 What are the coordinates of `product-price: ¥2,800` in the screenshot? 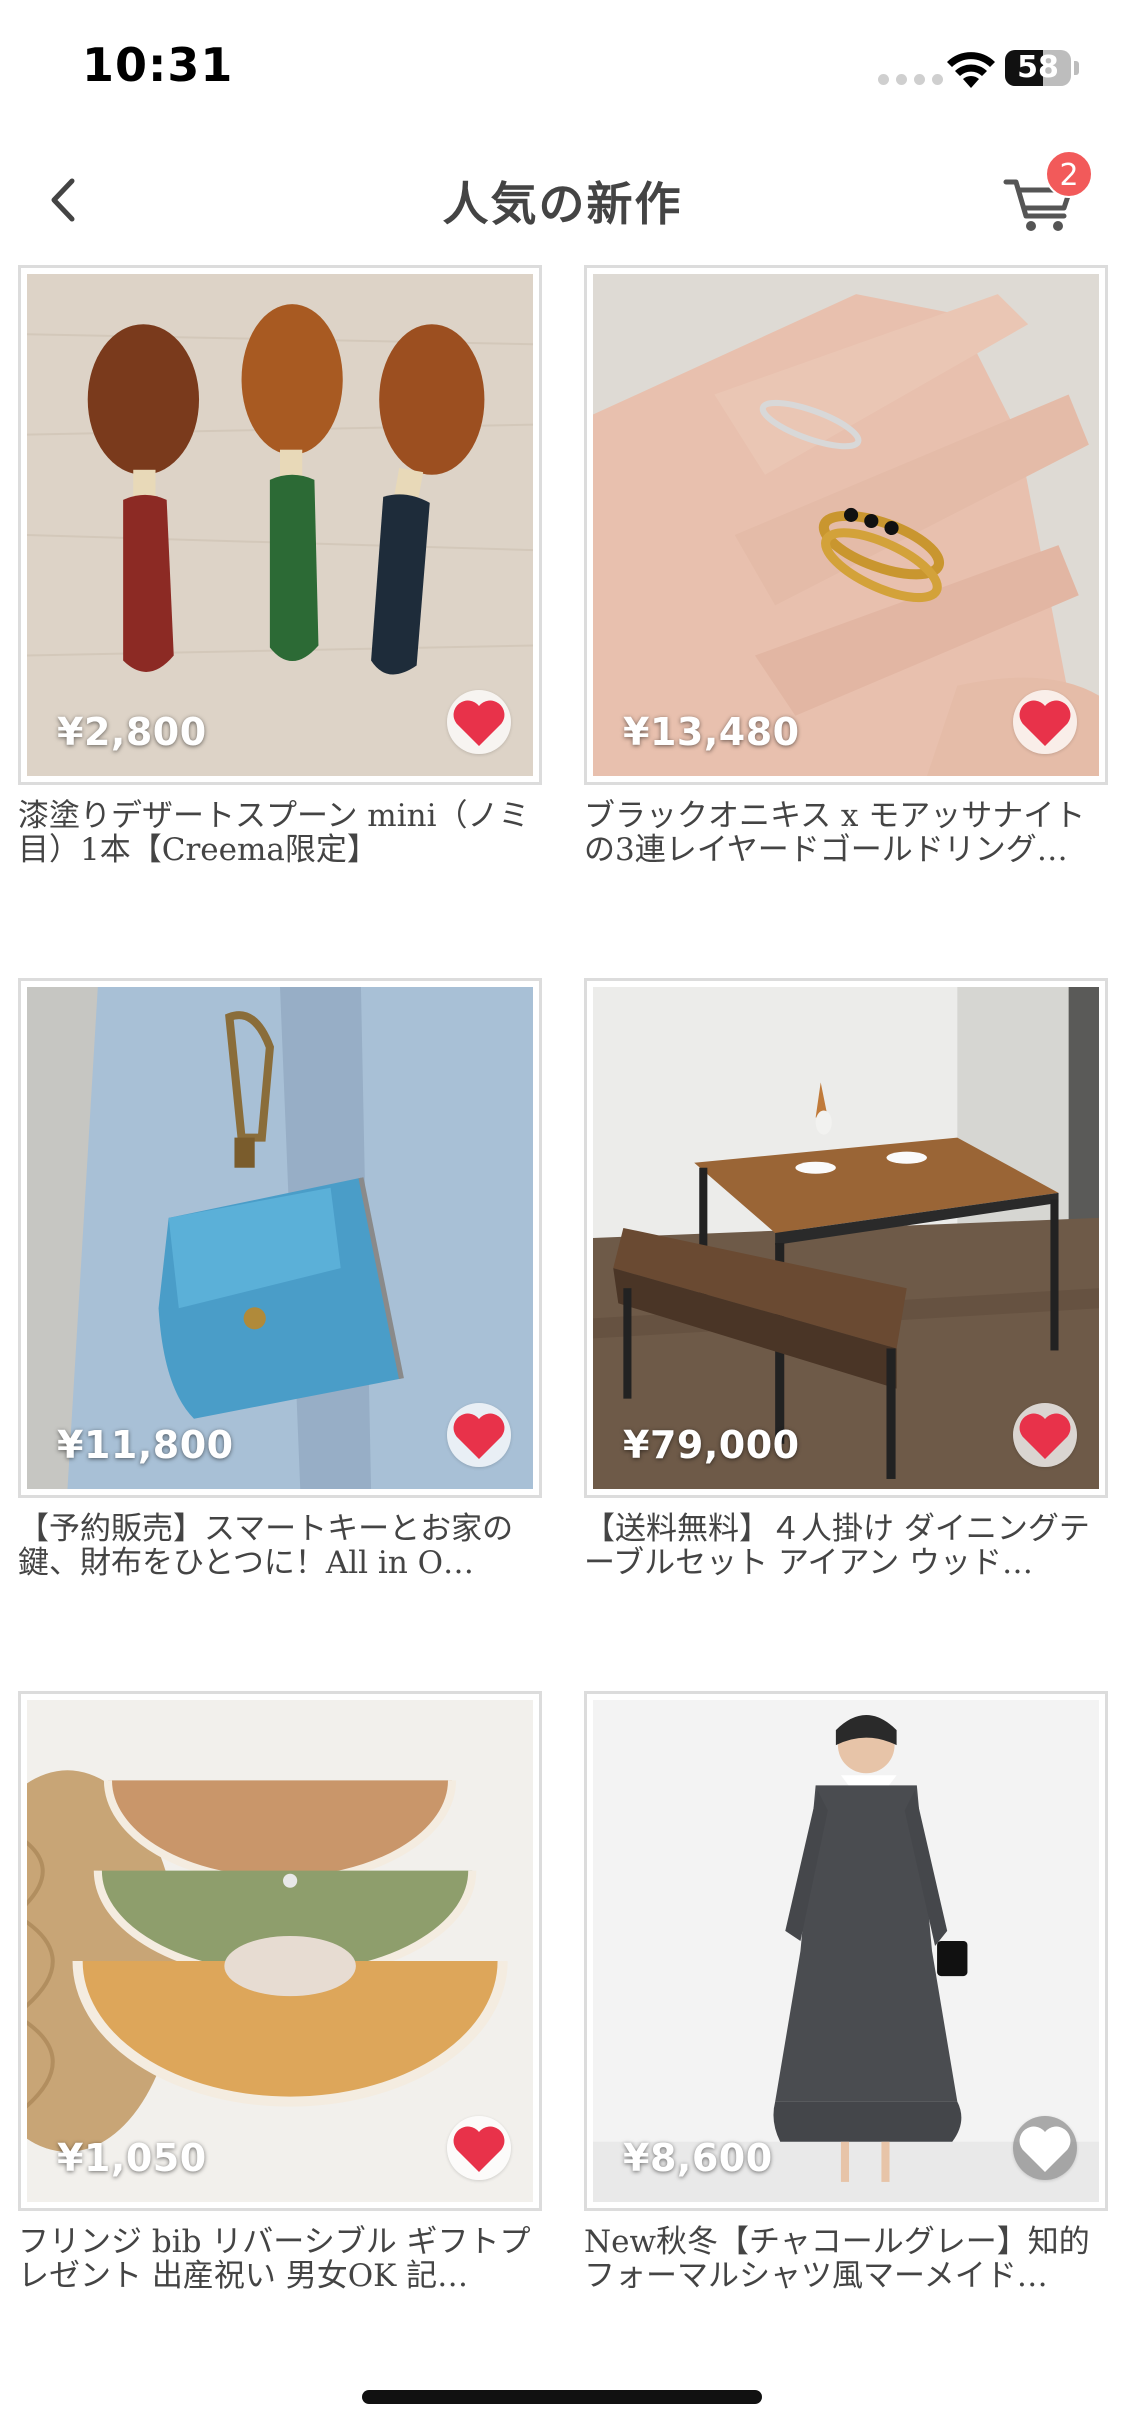 It's located at (132, 732).